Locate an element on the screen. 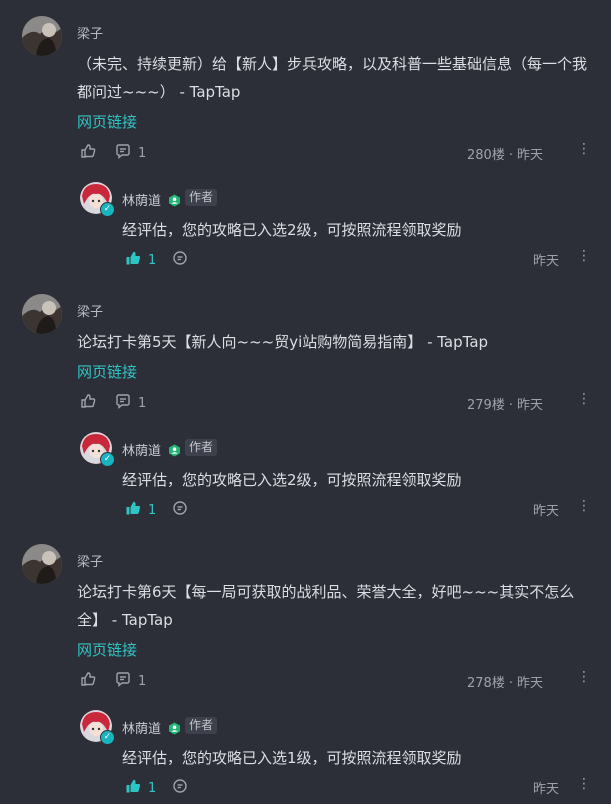 The image size is (611, 804). floor-and-time: 279楼 · 昨天 is located at coordinates (505, 405).